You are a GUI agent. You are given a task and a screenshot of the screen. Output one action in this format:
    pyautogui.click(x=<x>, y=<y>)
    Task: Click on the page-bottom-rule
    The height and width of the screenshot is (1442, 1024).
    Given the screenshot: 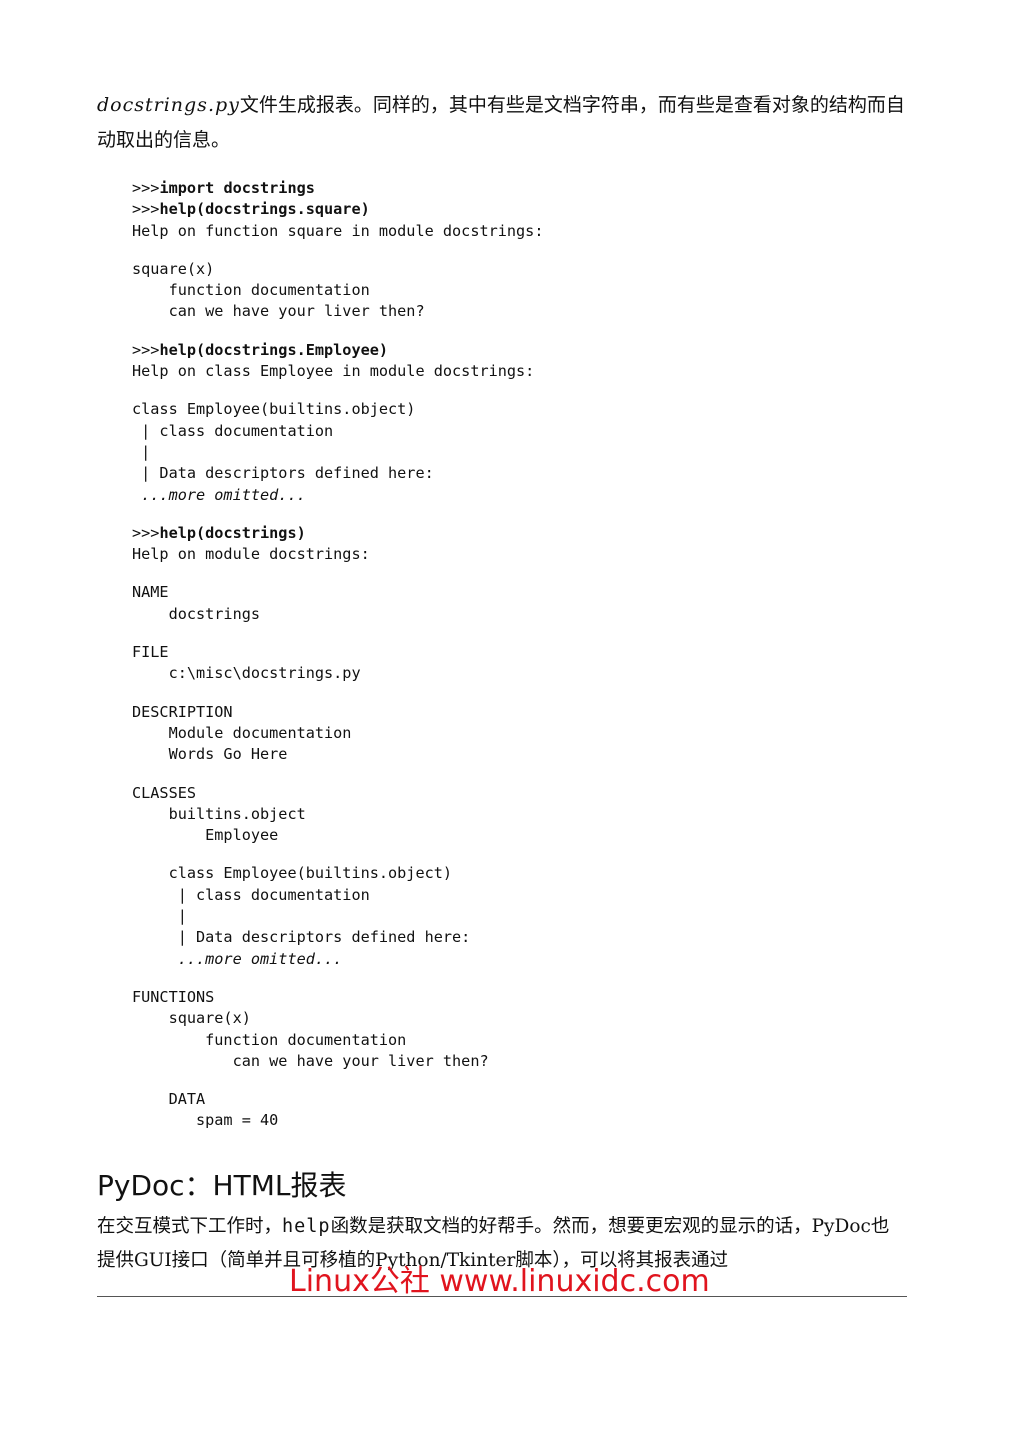 What is the action you would take?
    pyautogui.click(x=502, y=1296)
    